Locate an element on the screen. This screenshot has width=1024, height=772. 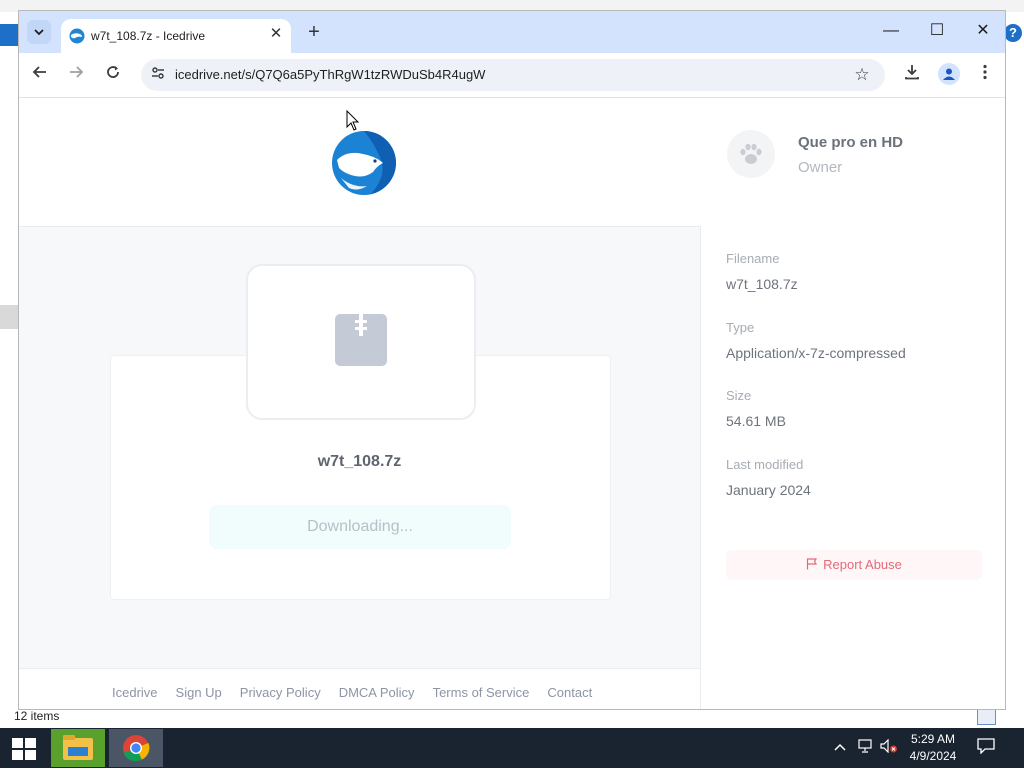
paw-icon is located at coordinates (751, 153).